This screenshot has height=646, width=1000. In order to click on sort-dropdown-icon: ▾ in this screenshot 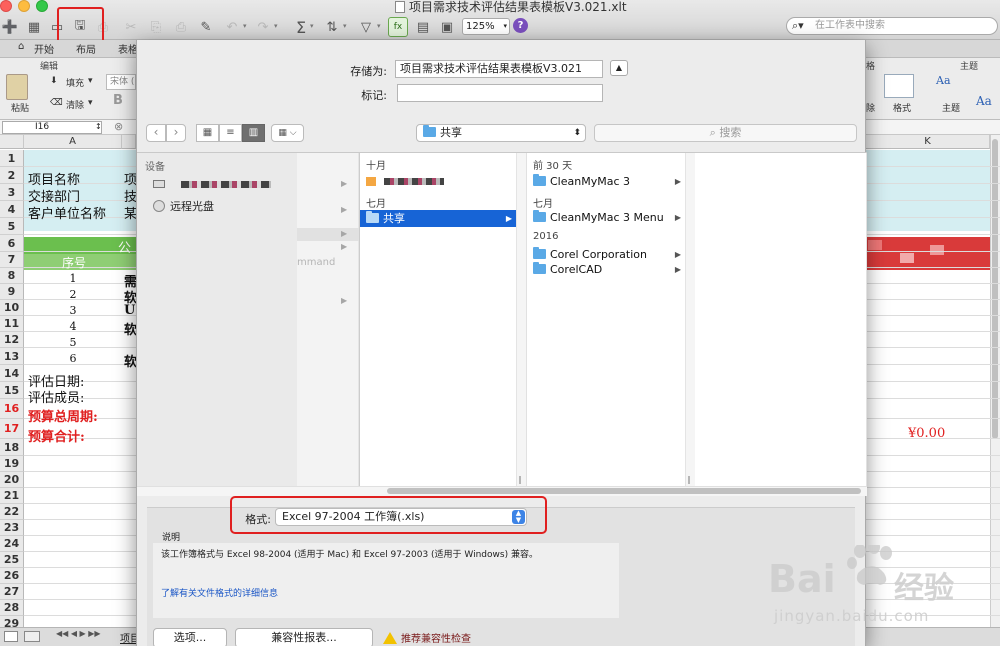, I will do `click(345, 26)`.